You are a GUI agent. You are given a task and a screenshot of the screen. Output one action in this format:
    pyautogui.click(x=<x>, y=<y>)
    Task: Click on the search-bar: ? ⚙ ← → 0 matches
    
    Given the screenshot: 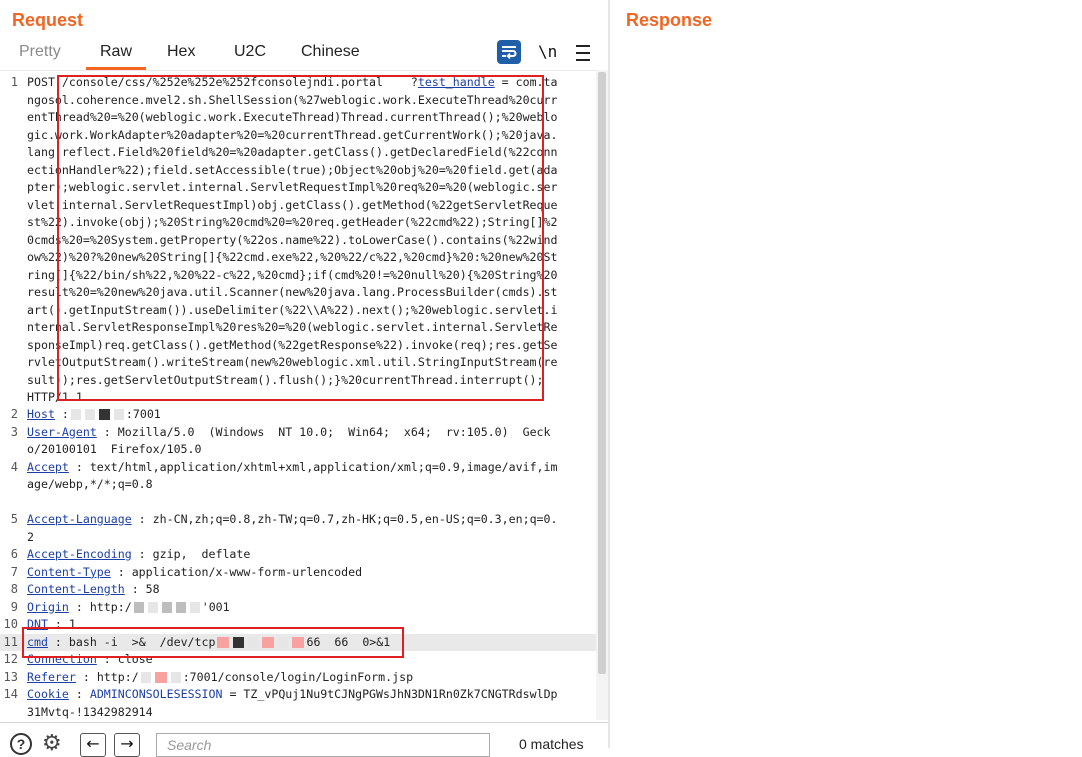 What is the action you would take?
    pyautogui.click(x=304, y=739)
    